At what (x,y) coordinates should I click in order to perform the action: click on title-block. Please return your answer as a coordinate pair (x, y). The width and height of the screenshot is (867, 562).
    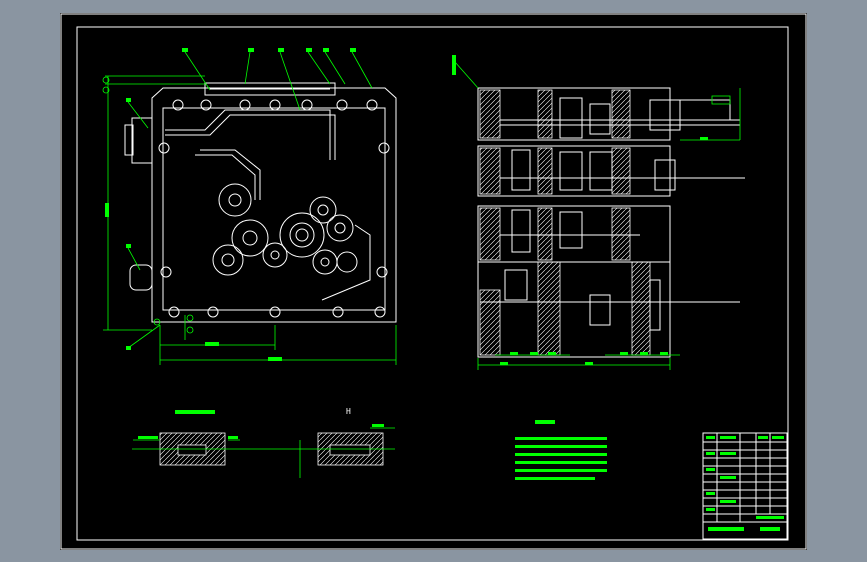
    Looking at the image, I should click on (745, 486).